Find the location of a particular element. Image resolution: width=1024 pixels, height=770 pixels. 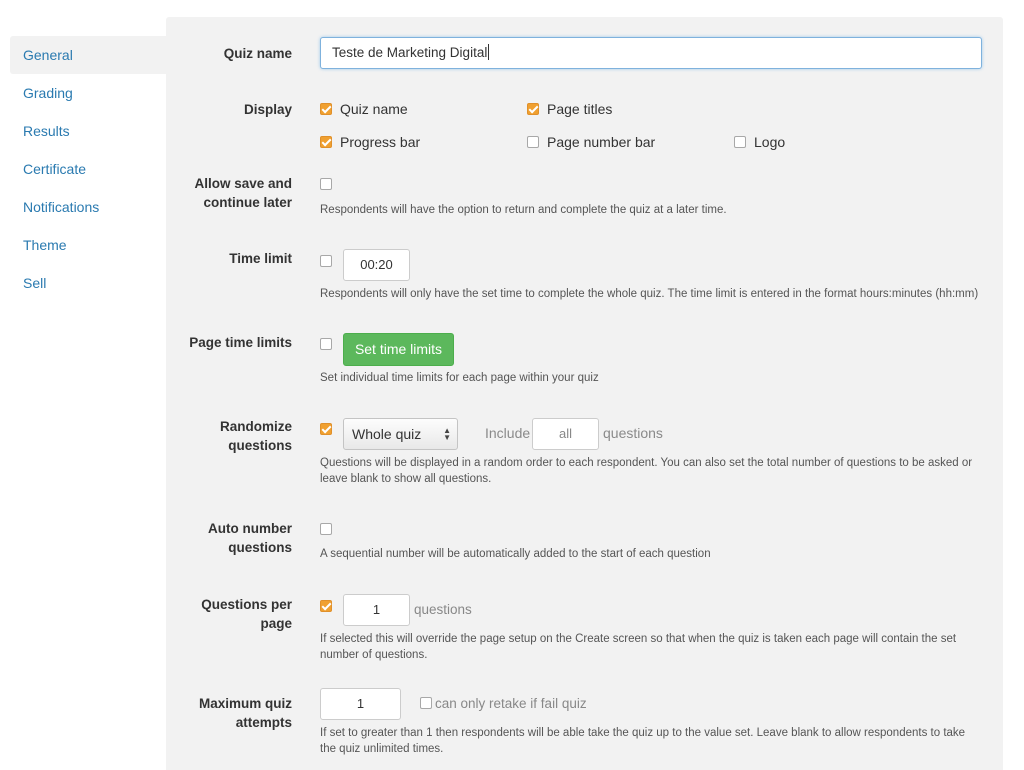

questions-per-page-unit: questions is located at coordinates (443, 609).